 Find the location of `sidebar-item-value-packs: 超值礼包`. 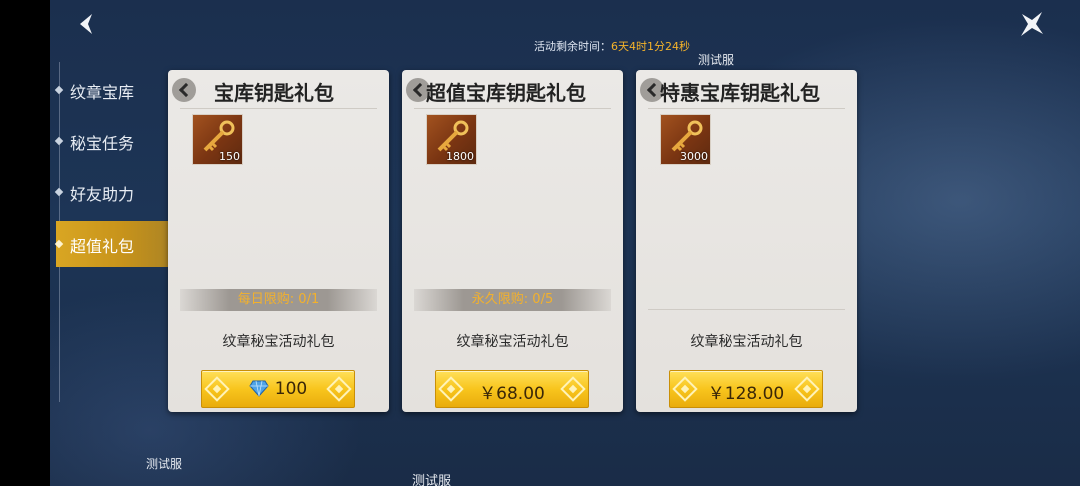

sidebar-item-value-packs: 超值礼包 is located at coordinates (111, 244).